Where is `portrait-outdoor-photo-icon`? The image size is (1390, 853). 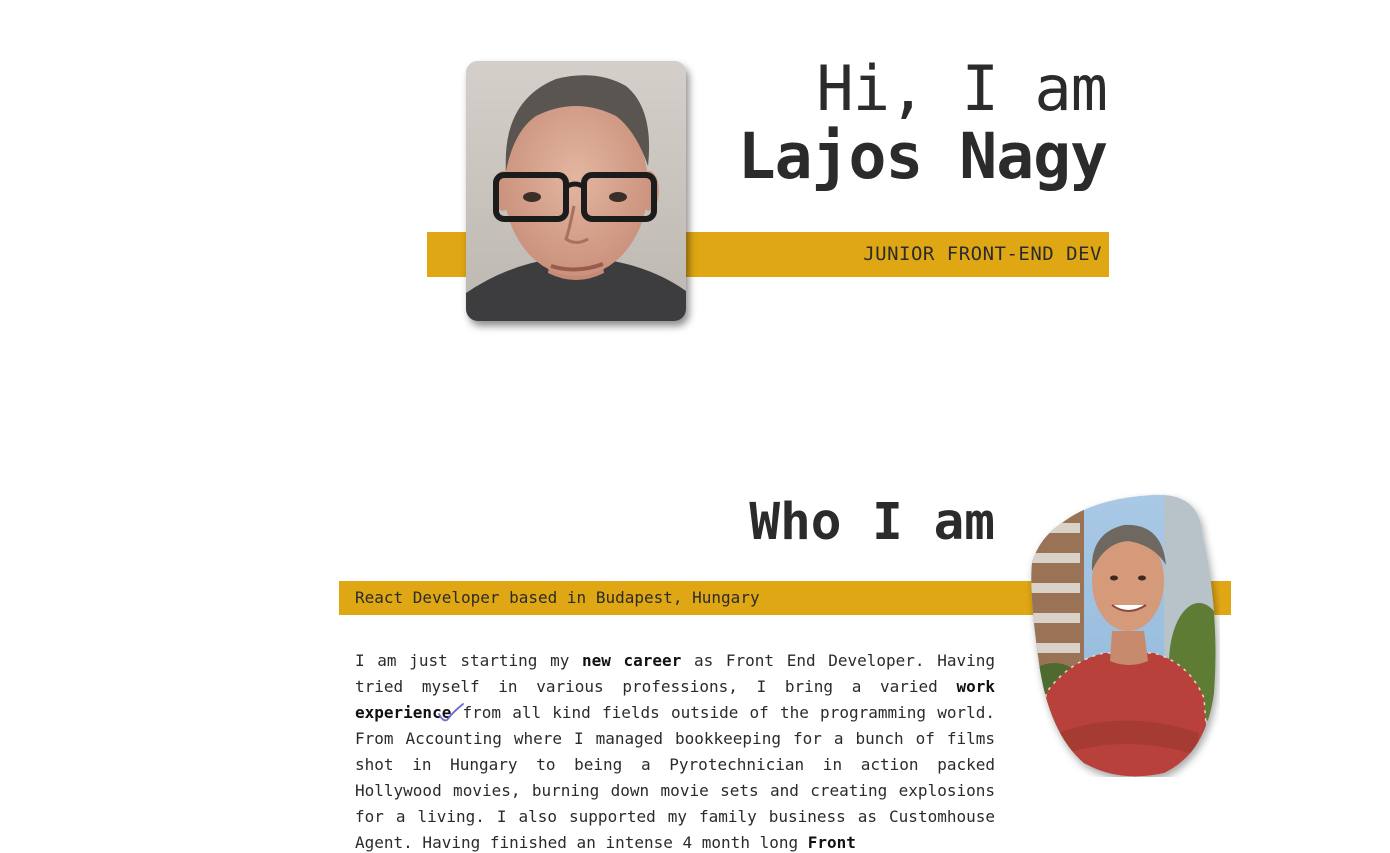
portrait-outdoor-photo-icon is located at coordinates (1123, 635).